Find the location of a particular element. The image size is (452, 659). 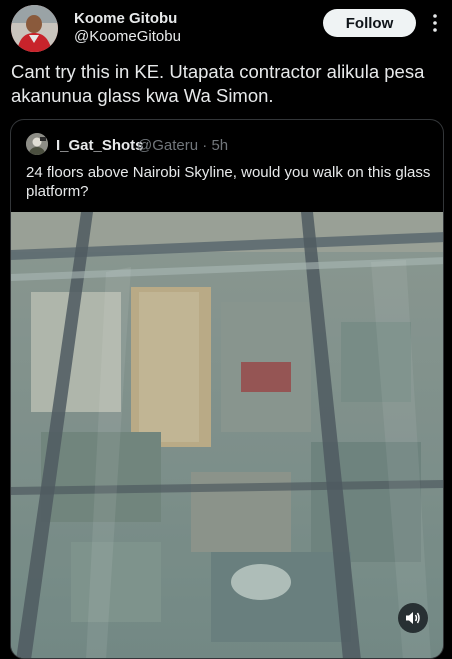

avatar-image is located at coordinates (34, 28).